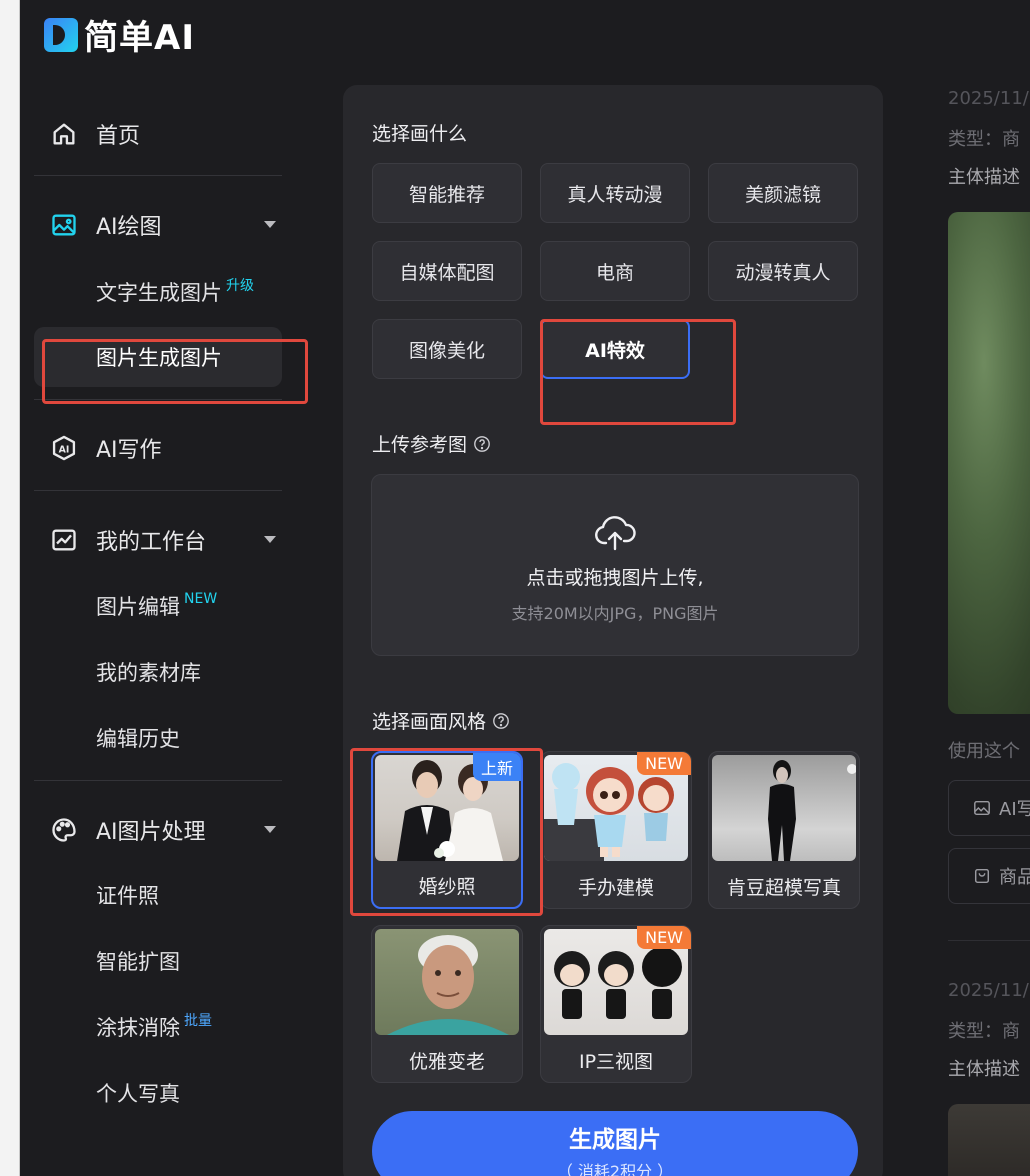 Image resolution: width=1030 pixels, height=1176 pixels. I want to click on upload-constraints: 支持20M以内JPG，PNG图片, so click(615, 613).